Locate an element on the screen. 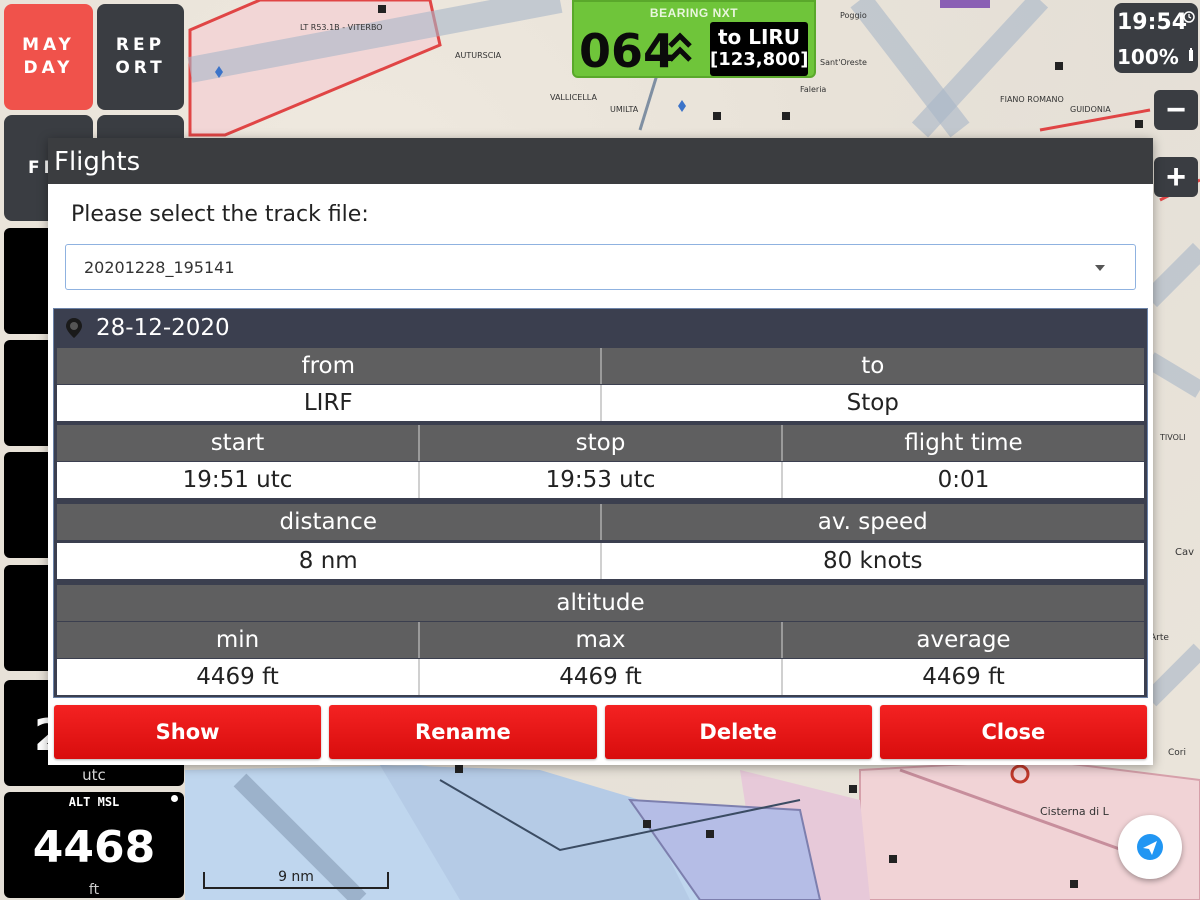  map-scale: 9 nm is located at coordinates (296, 878).